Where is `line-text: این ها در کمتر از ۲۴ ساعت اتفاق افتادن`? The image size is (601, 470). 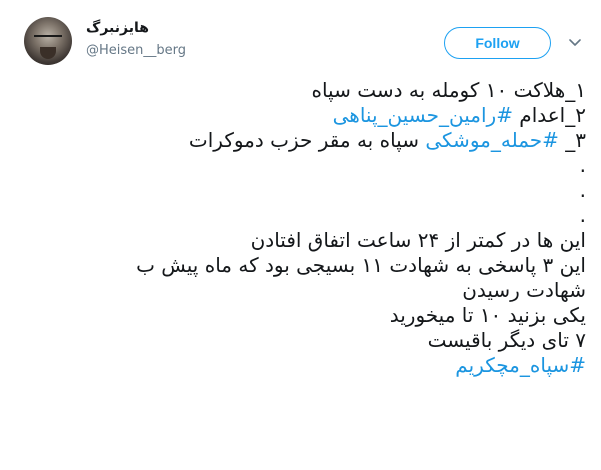 line-text: این ها در کمتر از ۲۴ ساعت اتفاق افتادن is located at coordinates (418, 240).